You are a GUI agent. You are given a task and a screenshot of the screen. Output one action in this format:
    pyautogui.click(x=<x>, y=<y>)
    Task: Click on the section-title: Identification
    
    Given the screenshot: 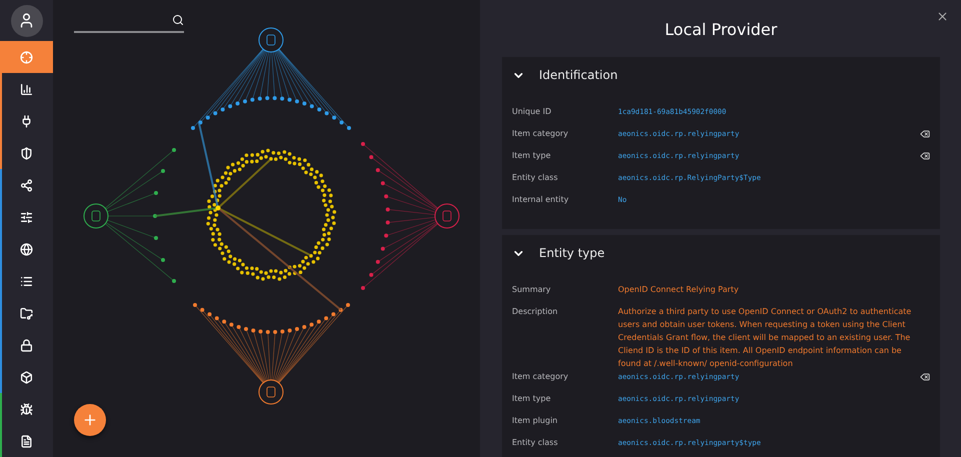 What is the action you would take?
    pyautogui.click(x=578, y=75)
    